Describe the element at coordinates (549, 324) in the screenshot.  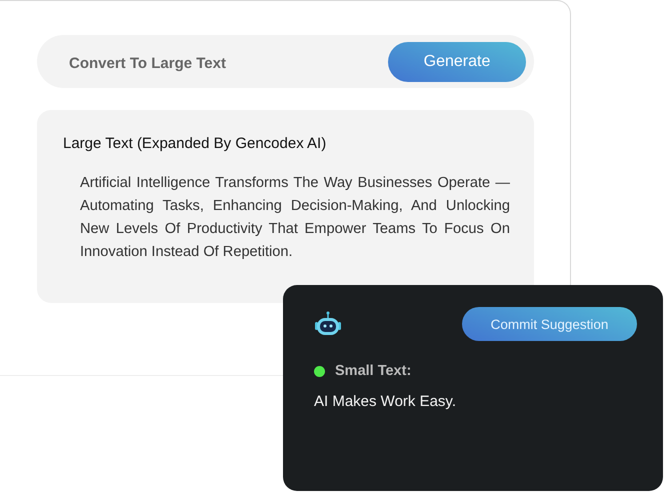
I see `commit-suggestion-button: Commit Suggestion` at that location.